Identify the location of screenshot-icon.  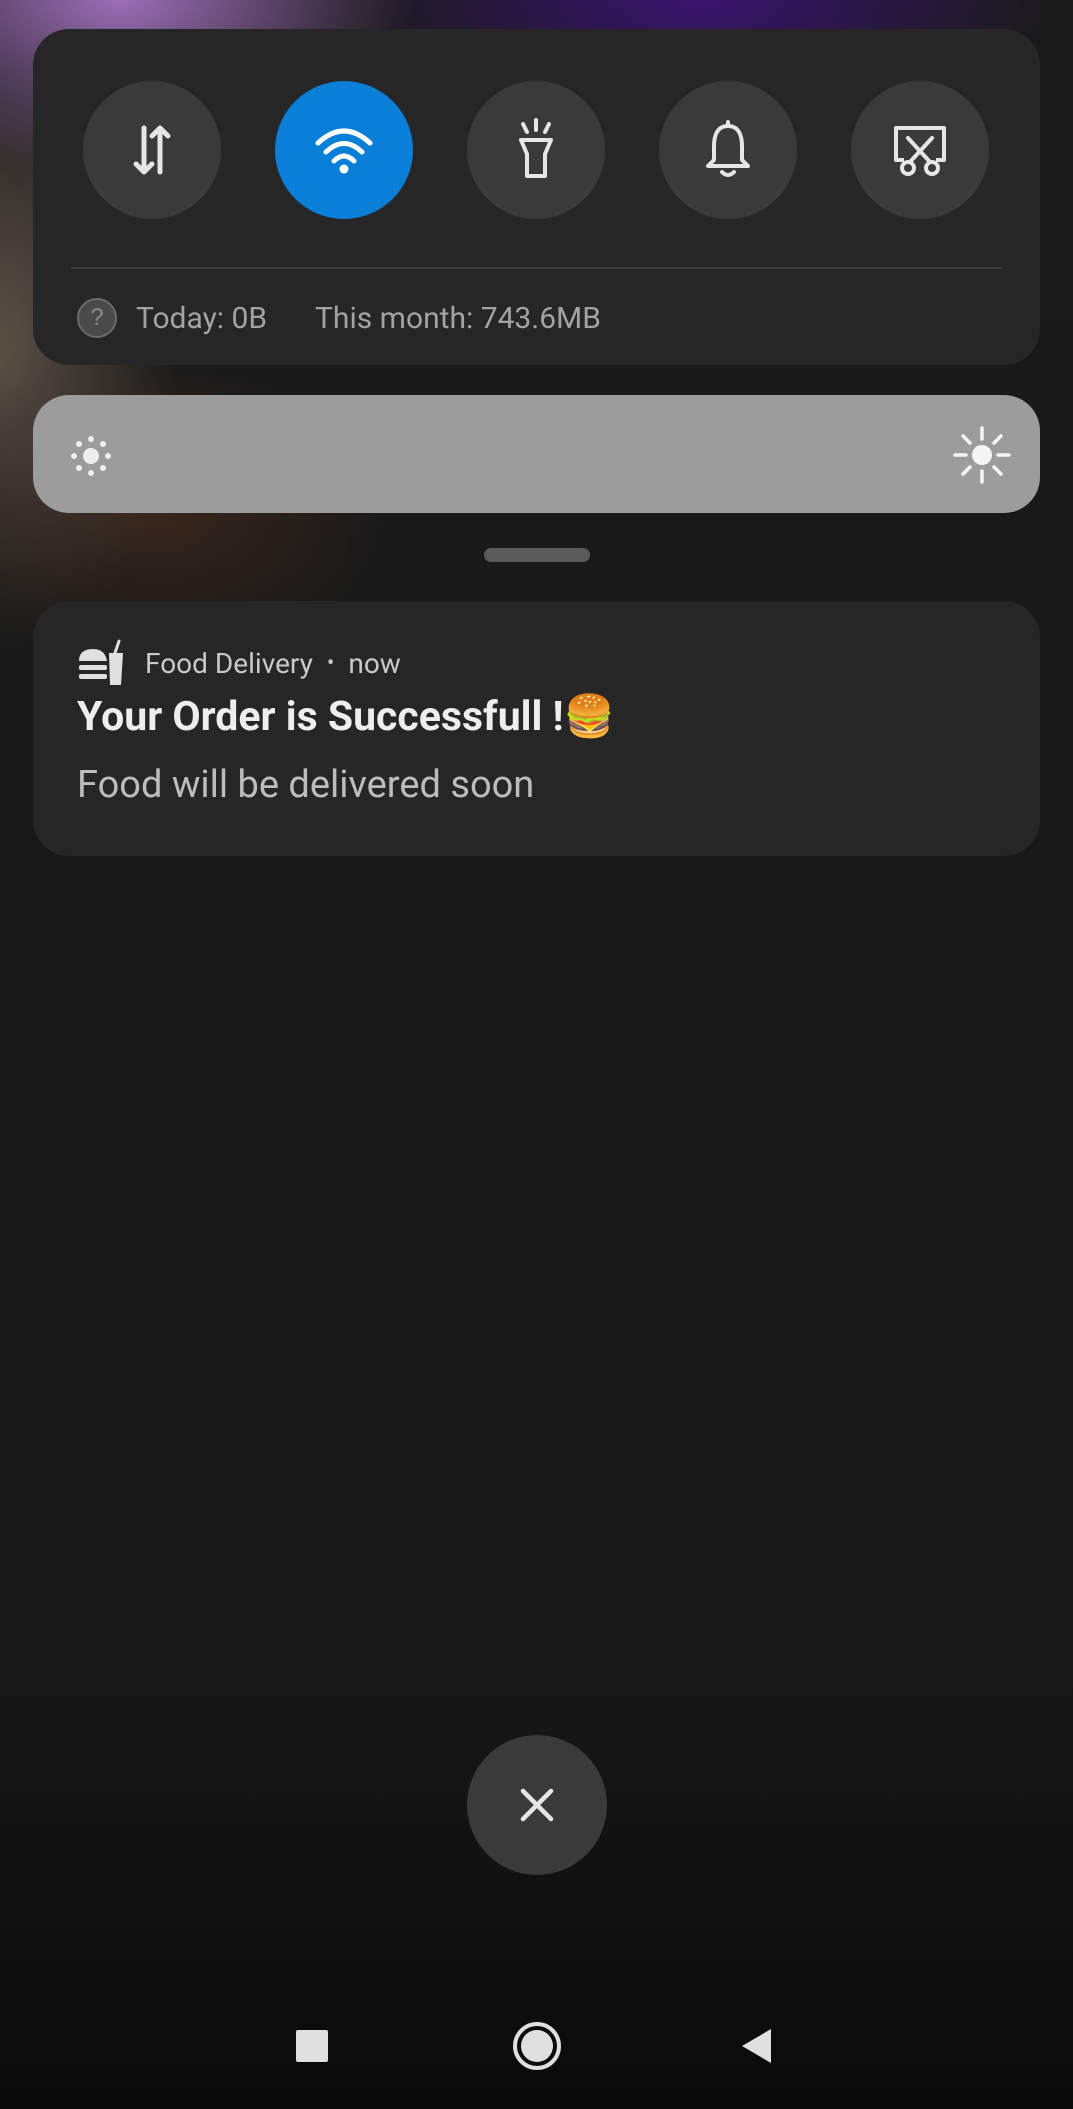
(920, 151).